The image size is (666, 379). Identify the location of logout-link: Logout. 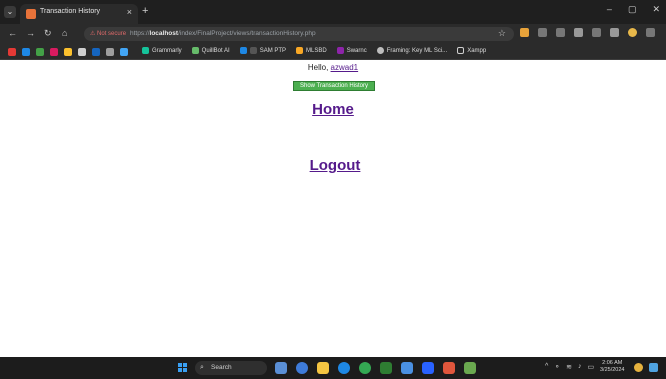
(335, 165).